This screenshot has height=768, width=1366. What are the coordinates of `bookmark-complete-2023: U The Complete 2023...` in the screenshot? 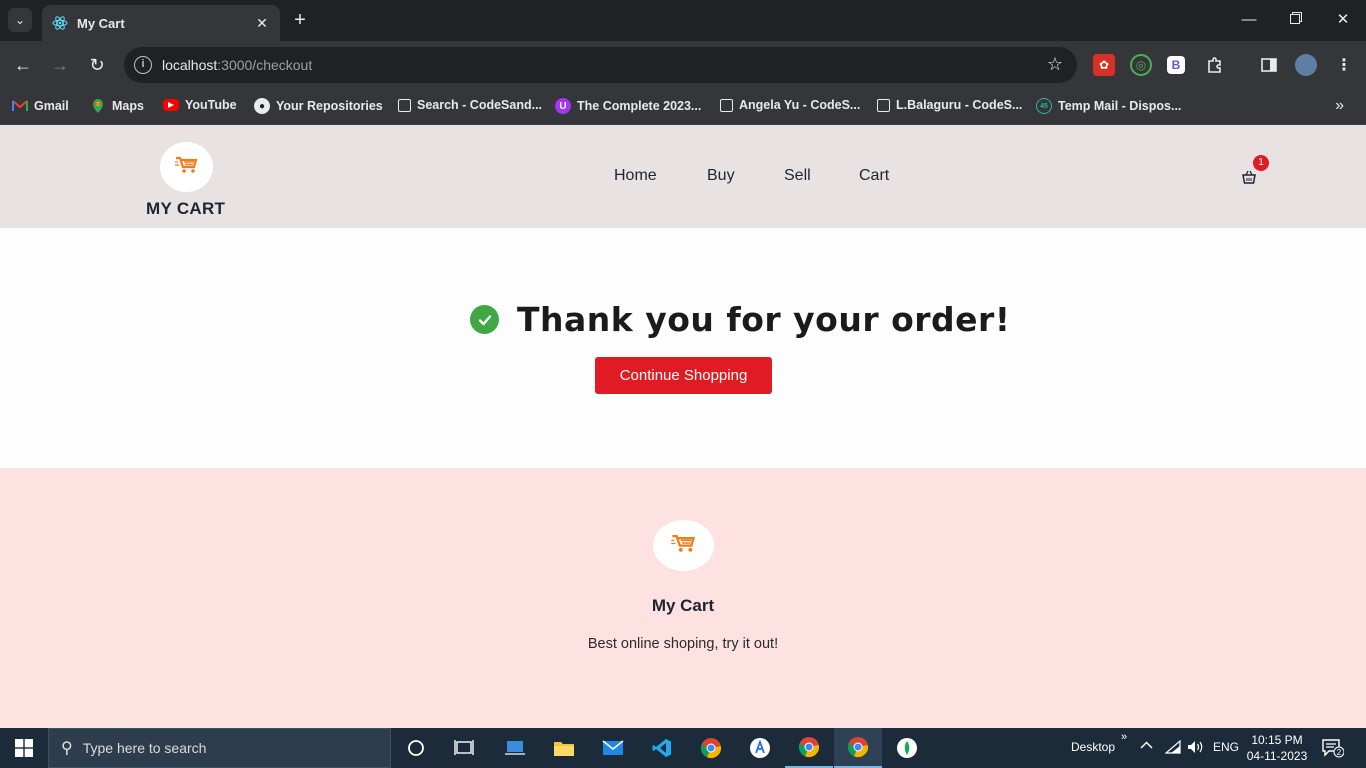 It's located at (628, 106).